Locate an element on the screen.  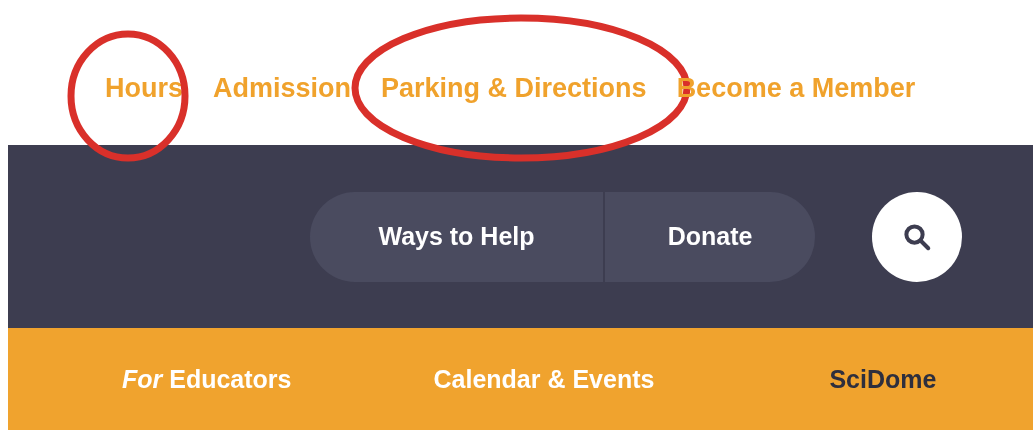
nav-link: Admission is located at coordinates (282, 88).